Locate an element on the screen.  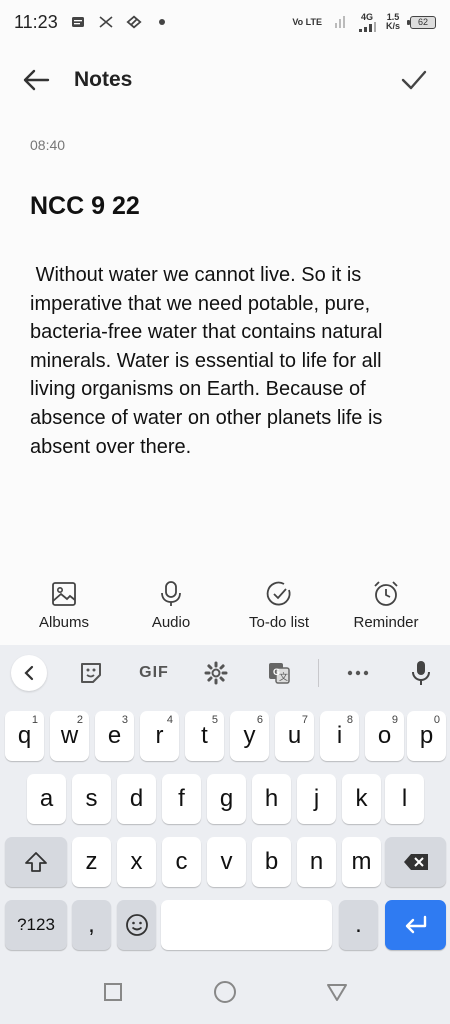
key-label: x is located at coordinates (136, 861).